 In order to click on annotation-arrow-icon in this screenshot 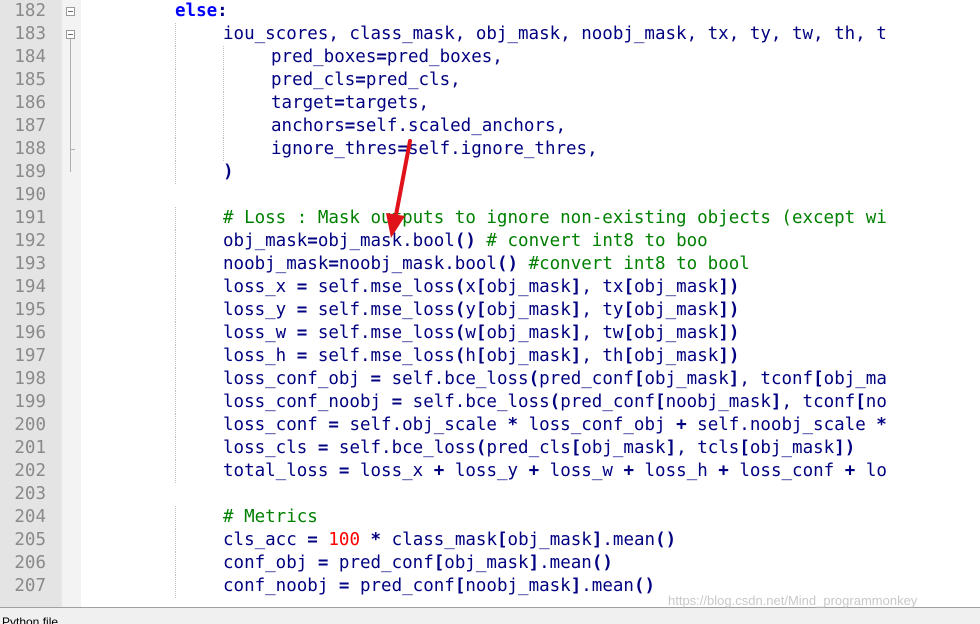, I will do `click(399, 188)`.